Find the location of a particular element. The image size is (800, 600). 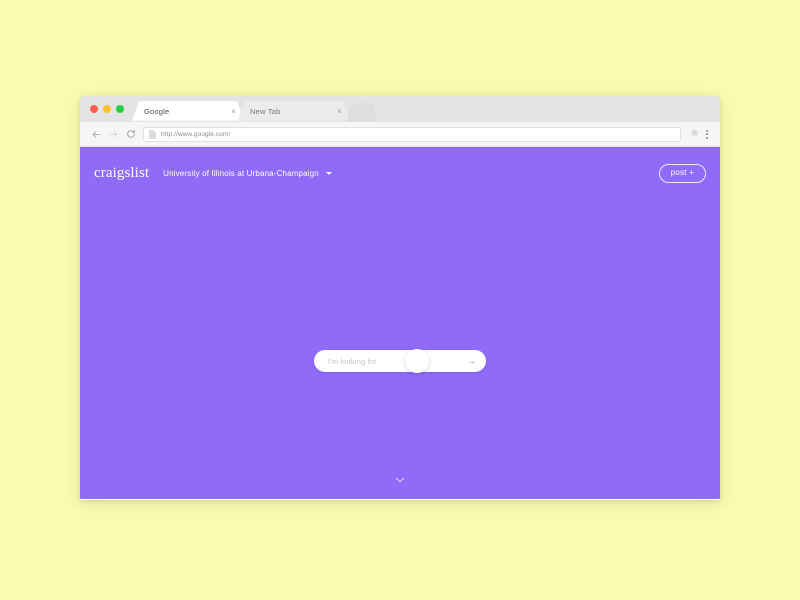

post-button: post + is located at coordinates (682, 173).